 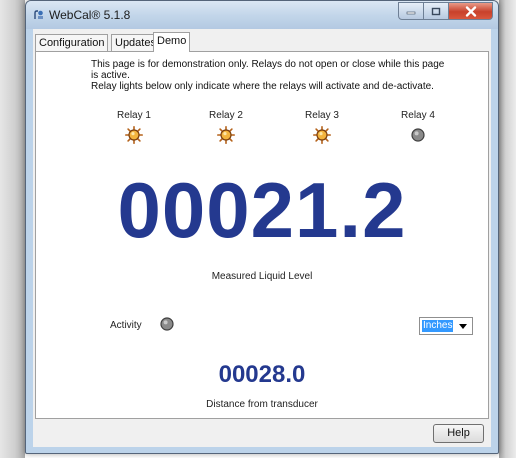 What do you see at coordinates (90, 15) in the screenshot?
I see `window-title: WebCal® 5.1.8` at bounding box center [90, 15].